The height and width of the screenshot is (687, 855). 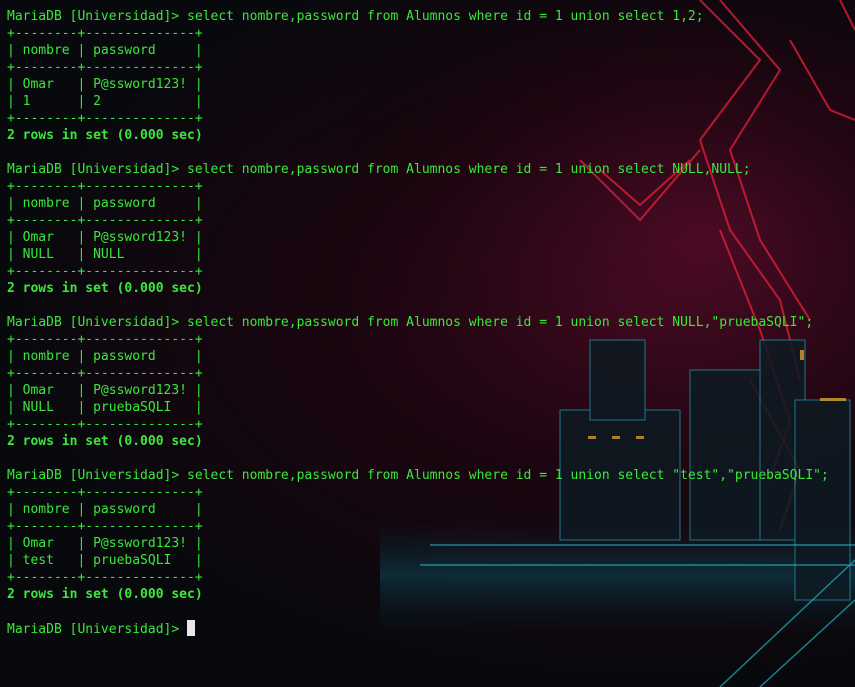 What do you see at coordinates (97, 629) in the screenshot?
I see `prompt-text: MariaDB [Universidad]>` at bounding box center [97, 629].